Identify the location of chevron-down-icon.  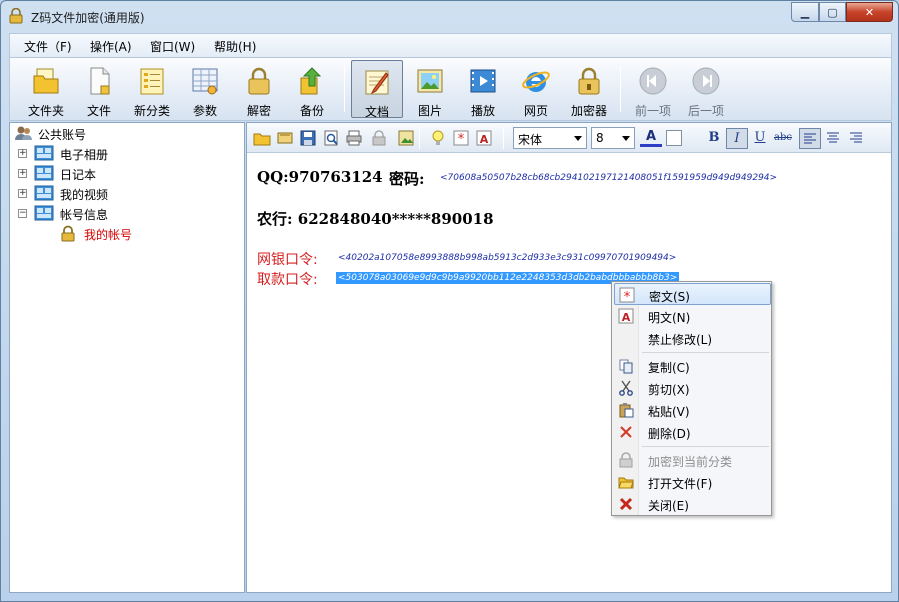
(578, 138).